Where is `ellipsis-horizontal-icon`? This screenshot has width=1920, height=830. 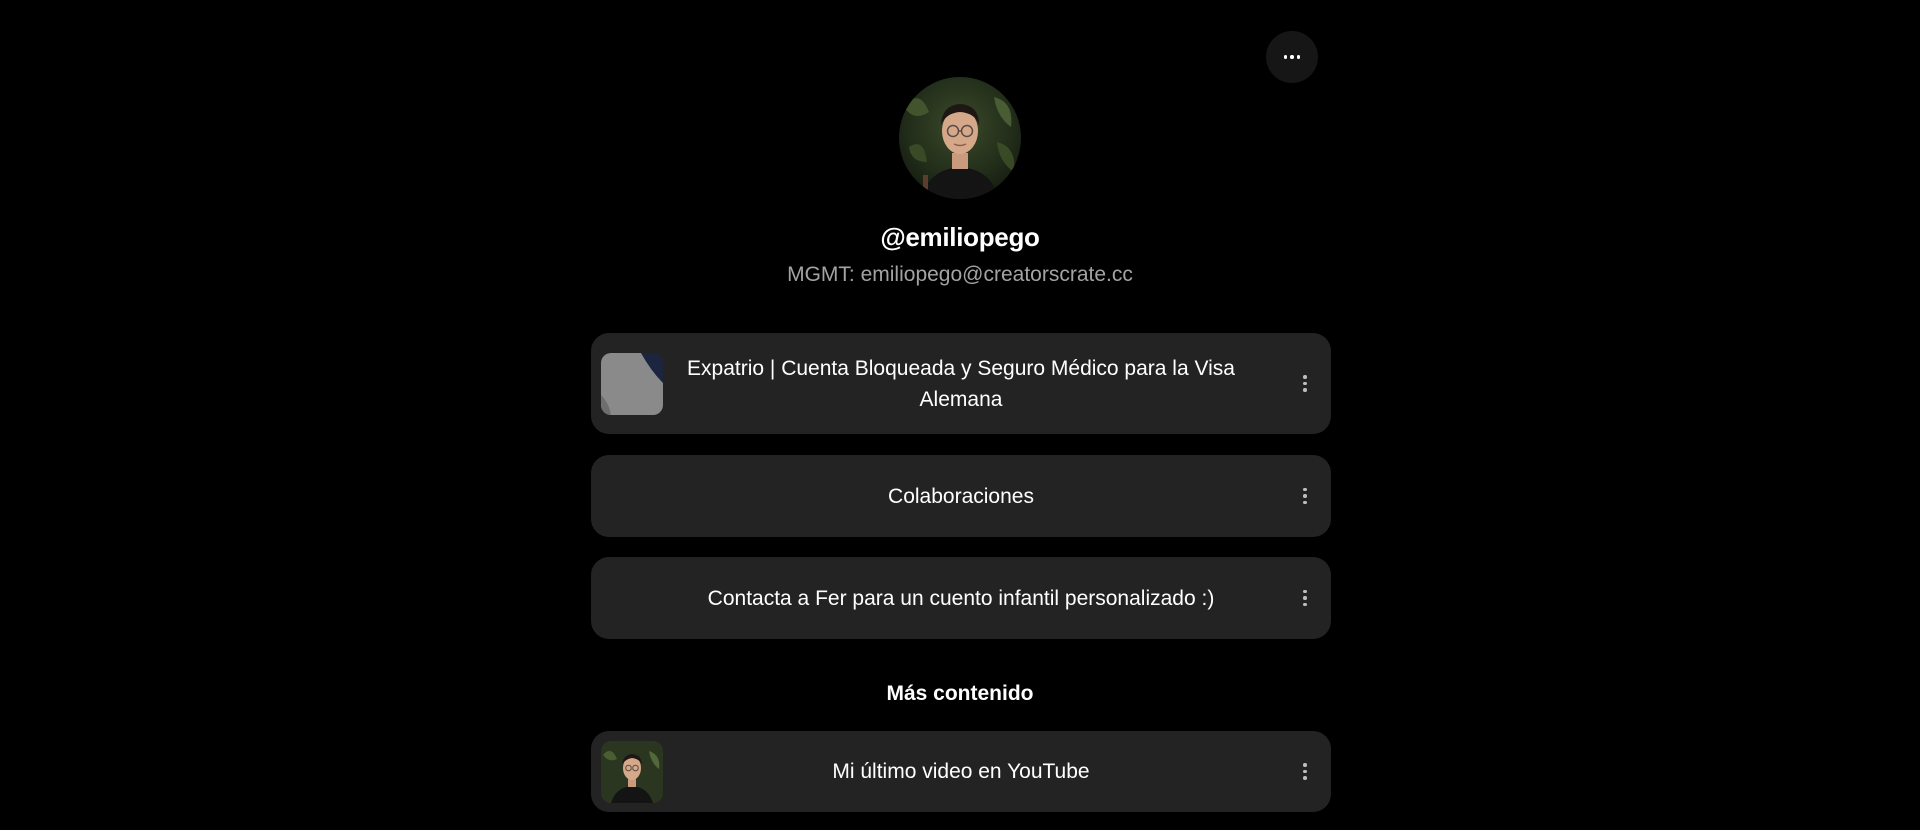
ellipsis-horizontal-icon is located at coordinates (1292, 57).